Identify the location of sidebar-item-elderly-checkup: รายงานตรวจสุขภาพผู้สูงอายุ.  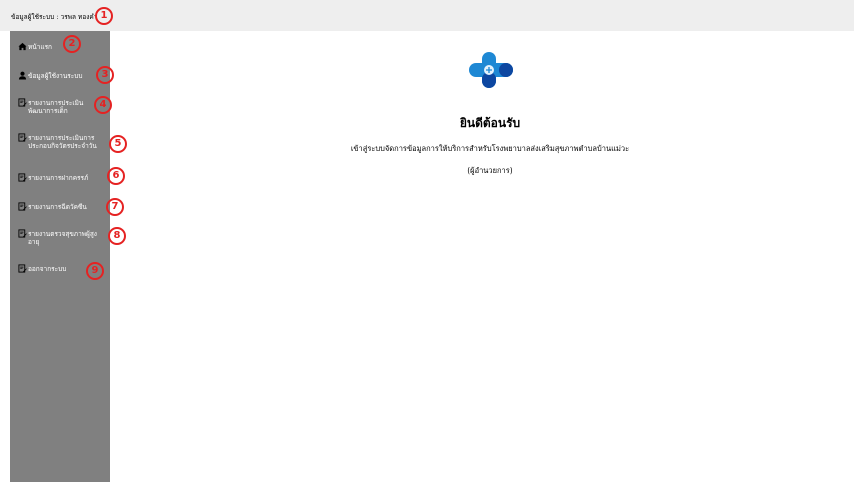
(62, 237).